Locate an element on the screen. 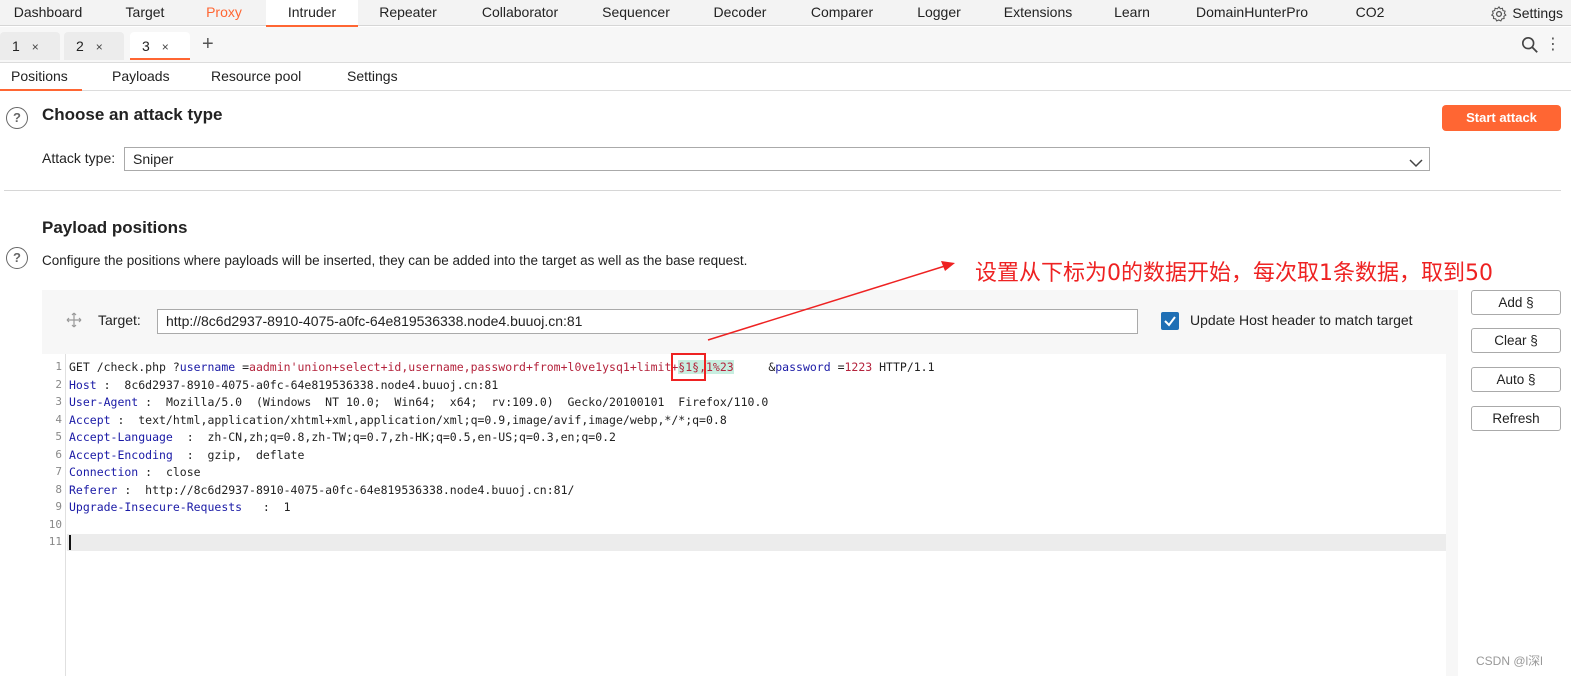 This screenshot has width=1571, height=676. annotation-text: 设置从下标为0的数据开始，每次取1条数据，取到50 is located at coordinates (1234, 273).